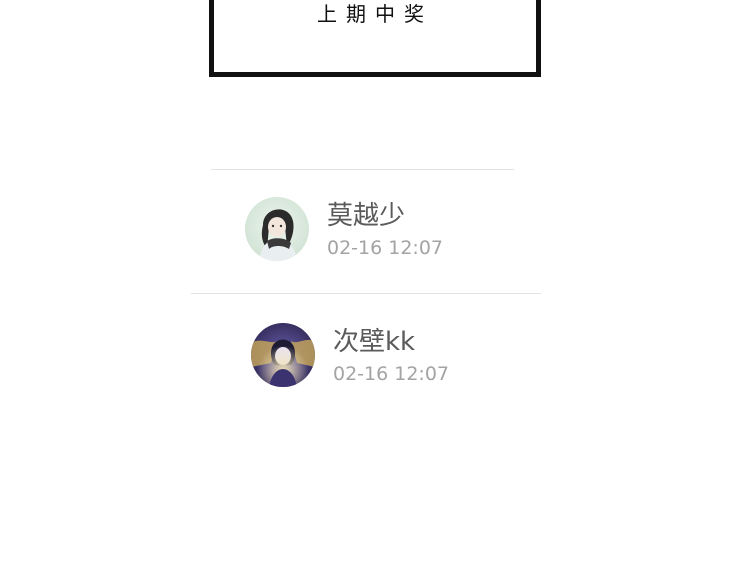 Image resolution: width=750 pixels, height=586 pixels. What do you see at coordinates (366, 216) in the screenshot?
I see `winner-name: 莫越少` at bounding box center [366, 216].